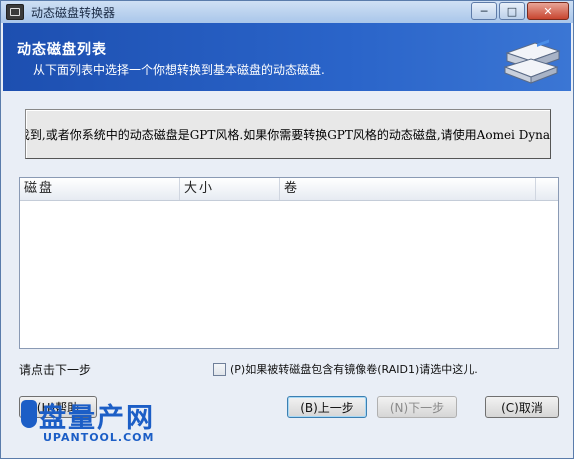  What do you see at coordinates (55, 370) in the screenshot?
I see `next-step-hint: 请点击下一步` at bounding box center [55, 370].